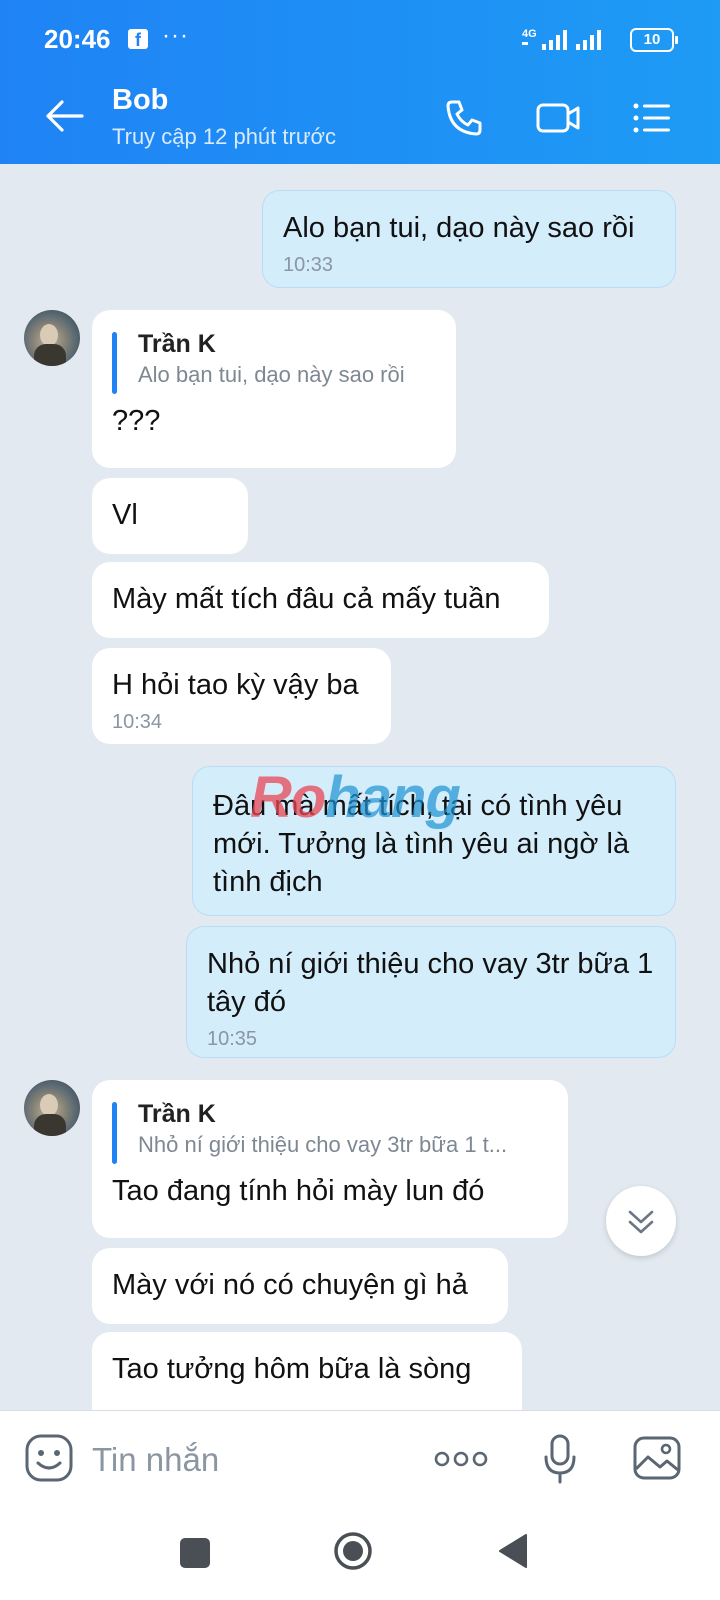 This screenshot has height=1600, width=720. I want to click on message-time: 10:33, so click(308, 265).